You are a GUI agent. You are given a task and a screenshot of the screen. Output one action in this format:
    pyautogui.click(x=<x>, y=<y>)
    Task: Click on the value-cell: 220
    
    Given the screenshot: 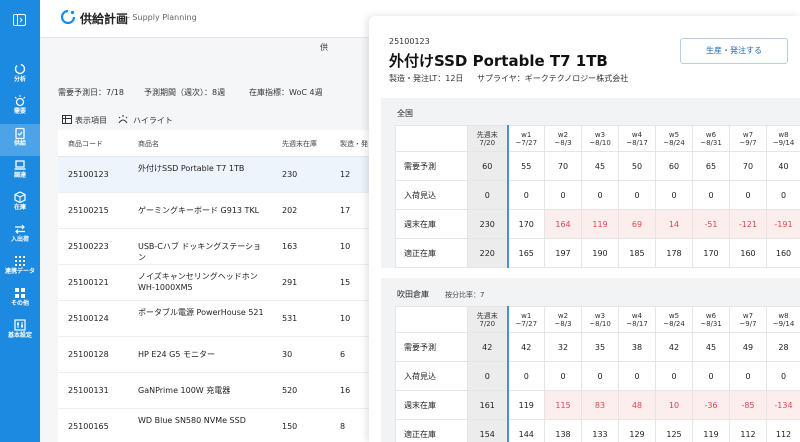 What is the action you would take?
    pyautogui.click(x=488, y=253)
    